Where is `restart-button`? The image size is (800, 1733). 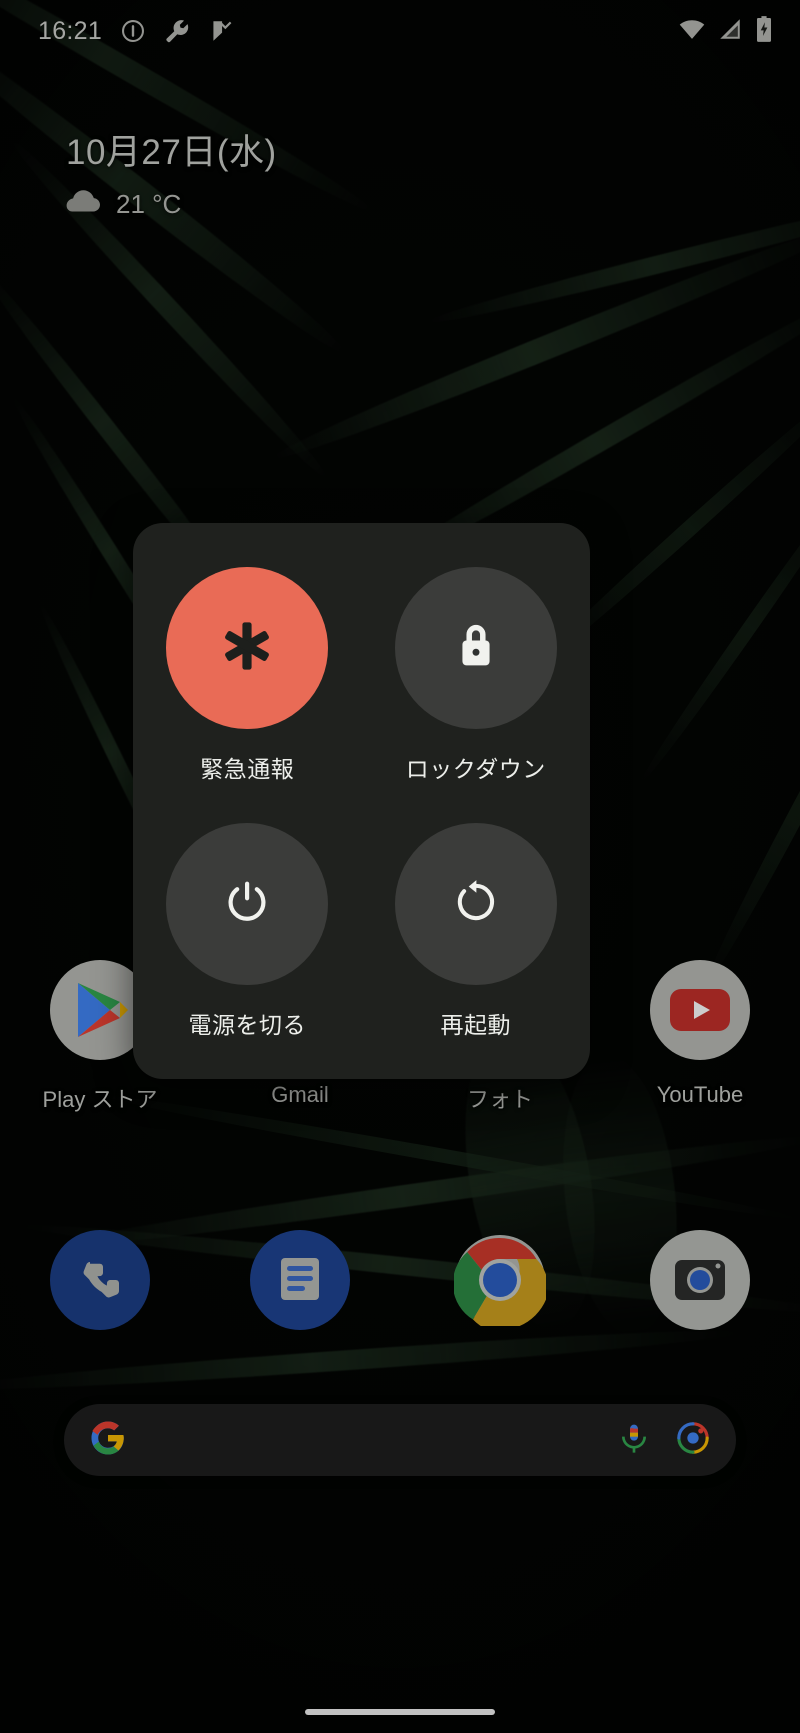 restart-button is located at coordinates (475, 904).